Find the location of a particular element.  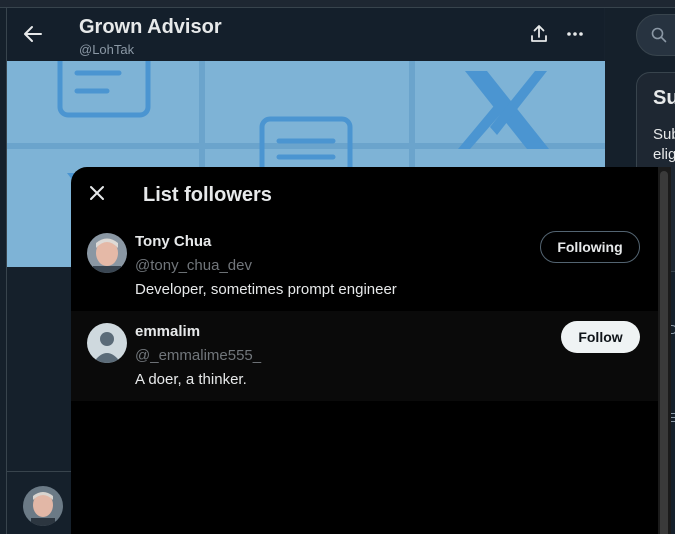

premium-text-line-1: Sub is located at coordinates (664, 134).